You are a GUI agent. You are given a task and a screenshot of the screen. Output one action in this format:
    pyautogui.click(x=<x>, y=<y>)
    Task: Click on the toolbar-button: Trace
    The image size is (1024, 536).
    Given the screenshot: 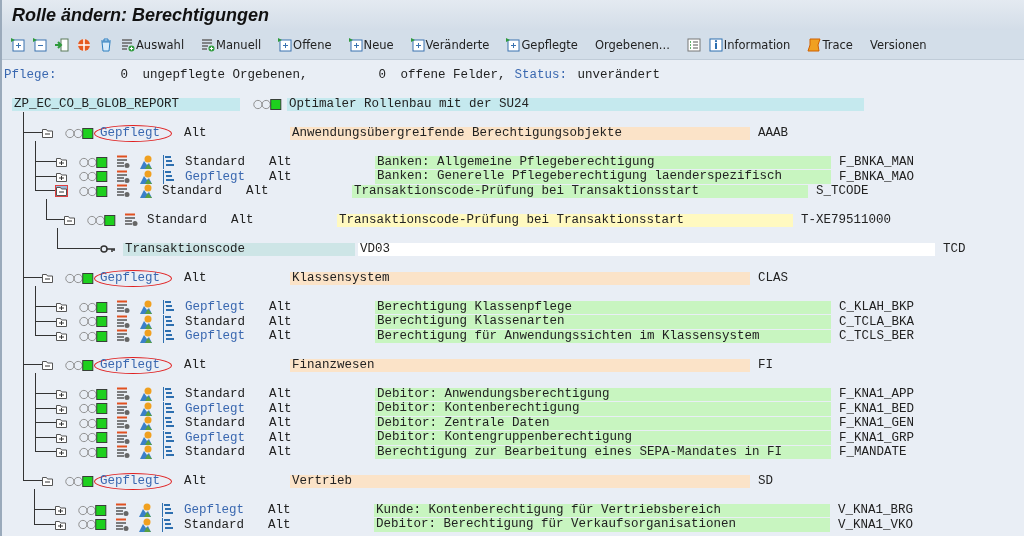 What is the action you would take?
    pyautogui.click(x=834, y=44)
    